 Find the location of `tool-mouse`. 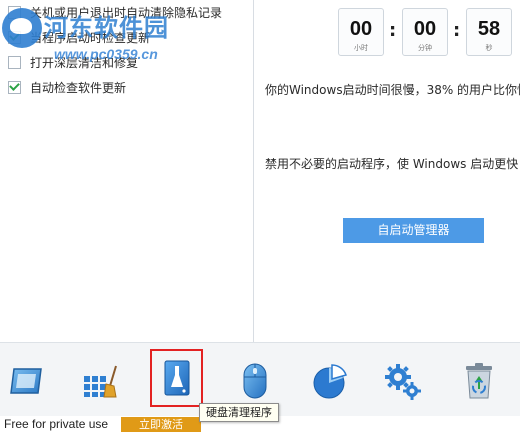

tool-mouse is located at coordinates (255, 381).